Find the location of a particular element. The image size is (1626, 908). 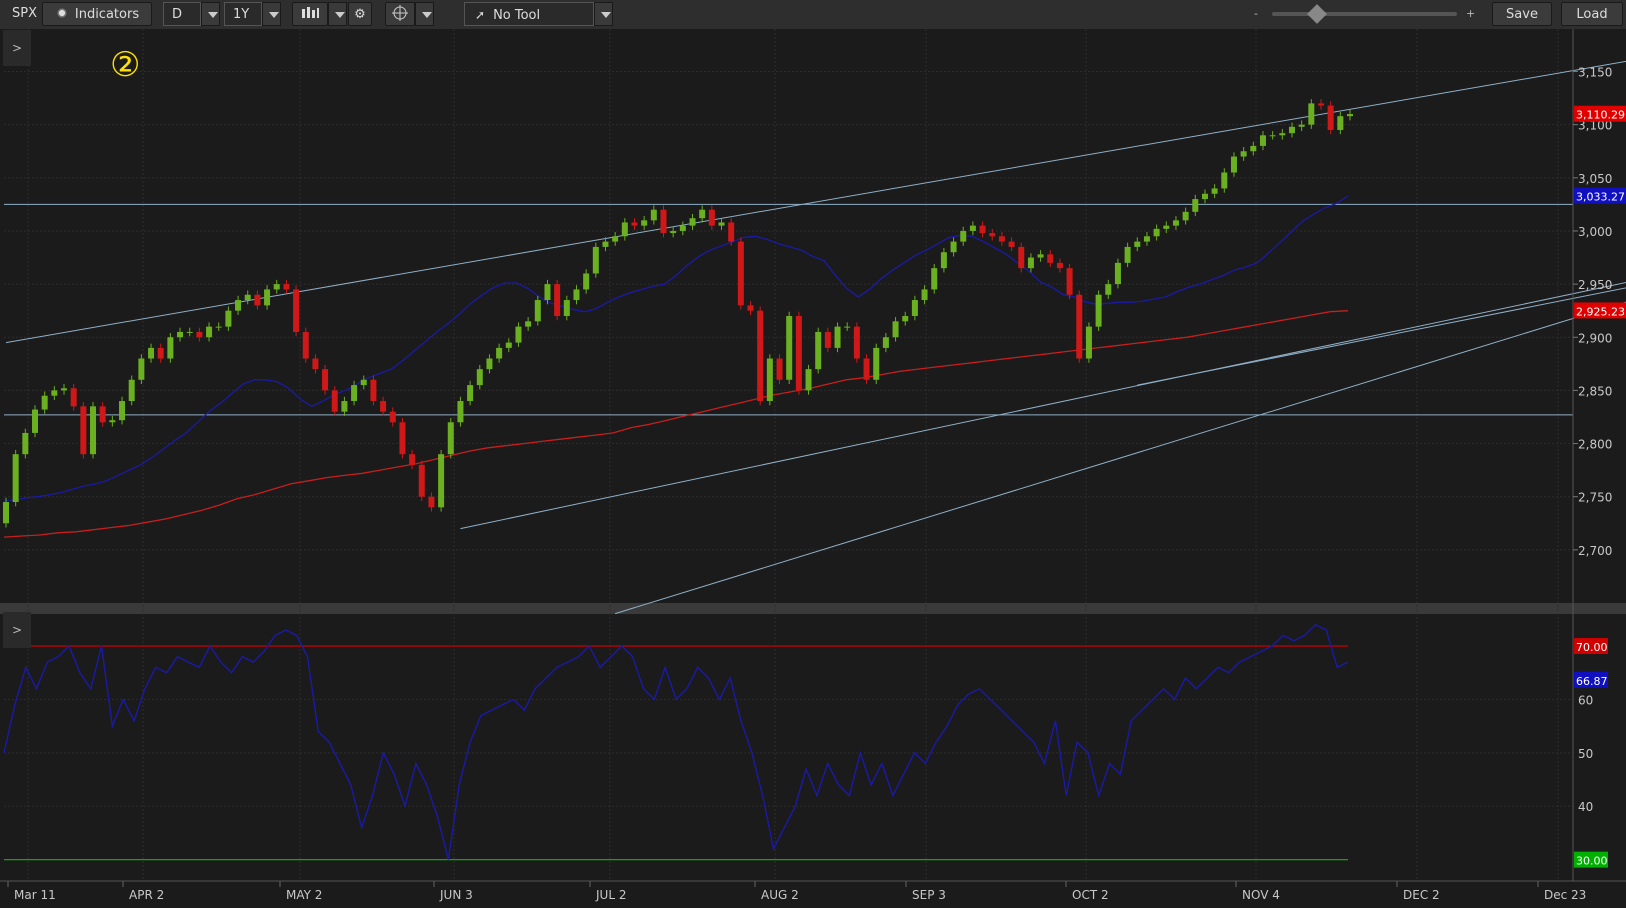

y-tick-label: 2,950 is located at coordinates (1595, 285).